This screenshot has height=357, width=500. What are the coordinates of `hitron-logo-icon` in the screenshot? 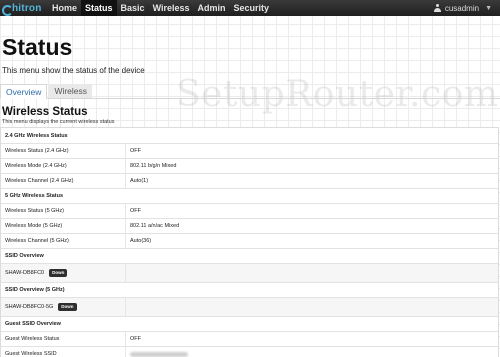 It's located at (7, 10).